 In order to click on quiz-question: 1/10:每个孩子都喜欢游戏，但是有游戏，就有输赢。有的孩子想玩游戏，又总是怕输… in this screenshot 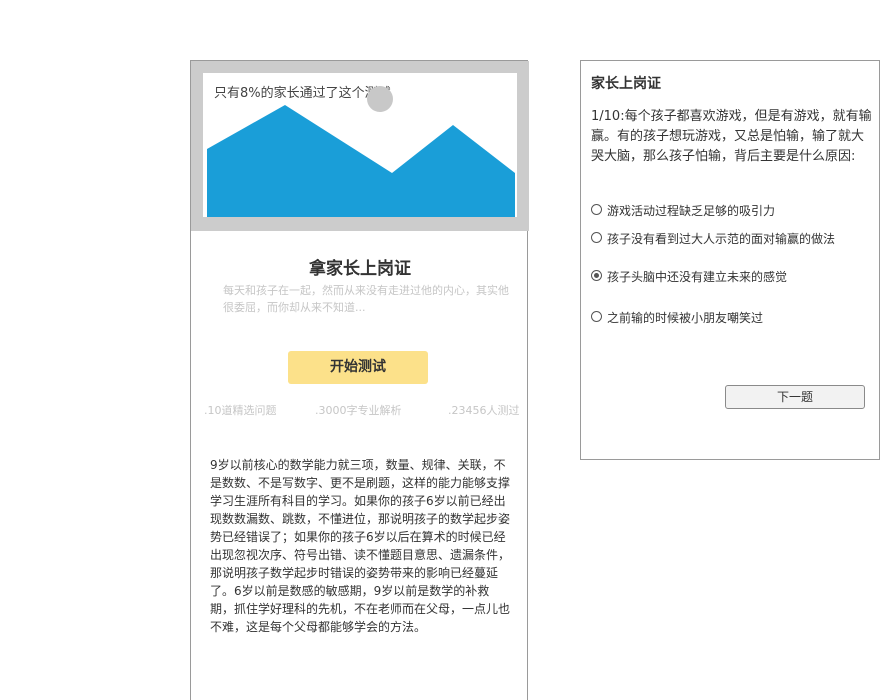, I will do `click(731, 136)`.